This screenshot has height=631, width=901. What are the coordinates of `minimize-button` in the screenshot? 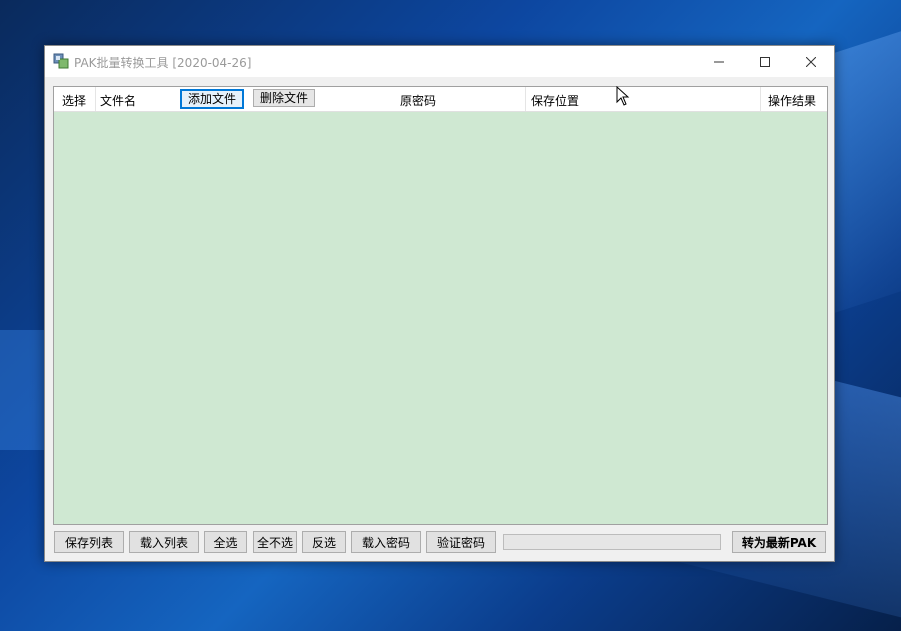 It's located at (719, 61).